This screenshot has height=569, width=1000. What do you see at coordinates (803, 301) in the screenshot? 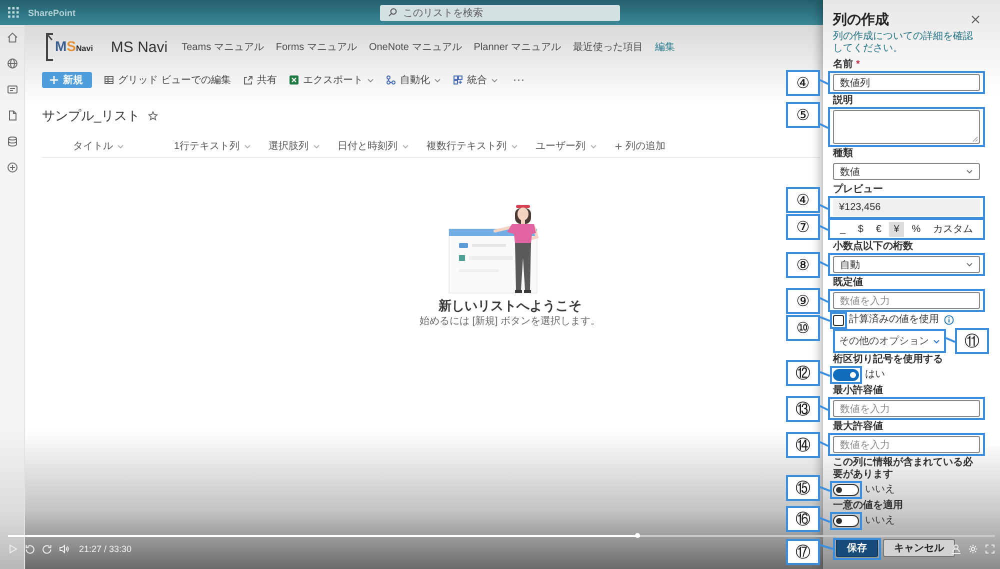
I see `callout-label: ⑨` at bounding box center [803, 301].